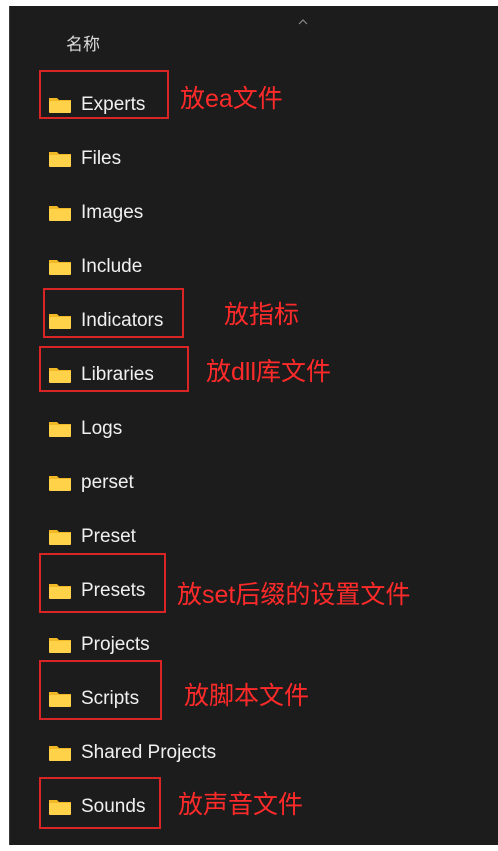 The height and width of the screenshot is (851, 498). I want to click on folder-row-files: Files, so click(84, 159).